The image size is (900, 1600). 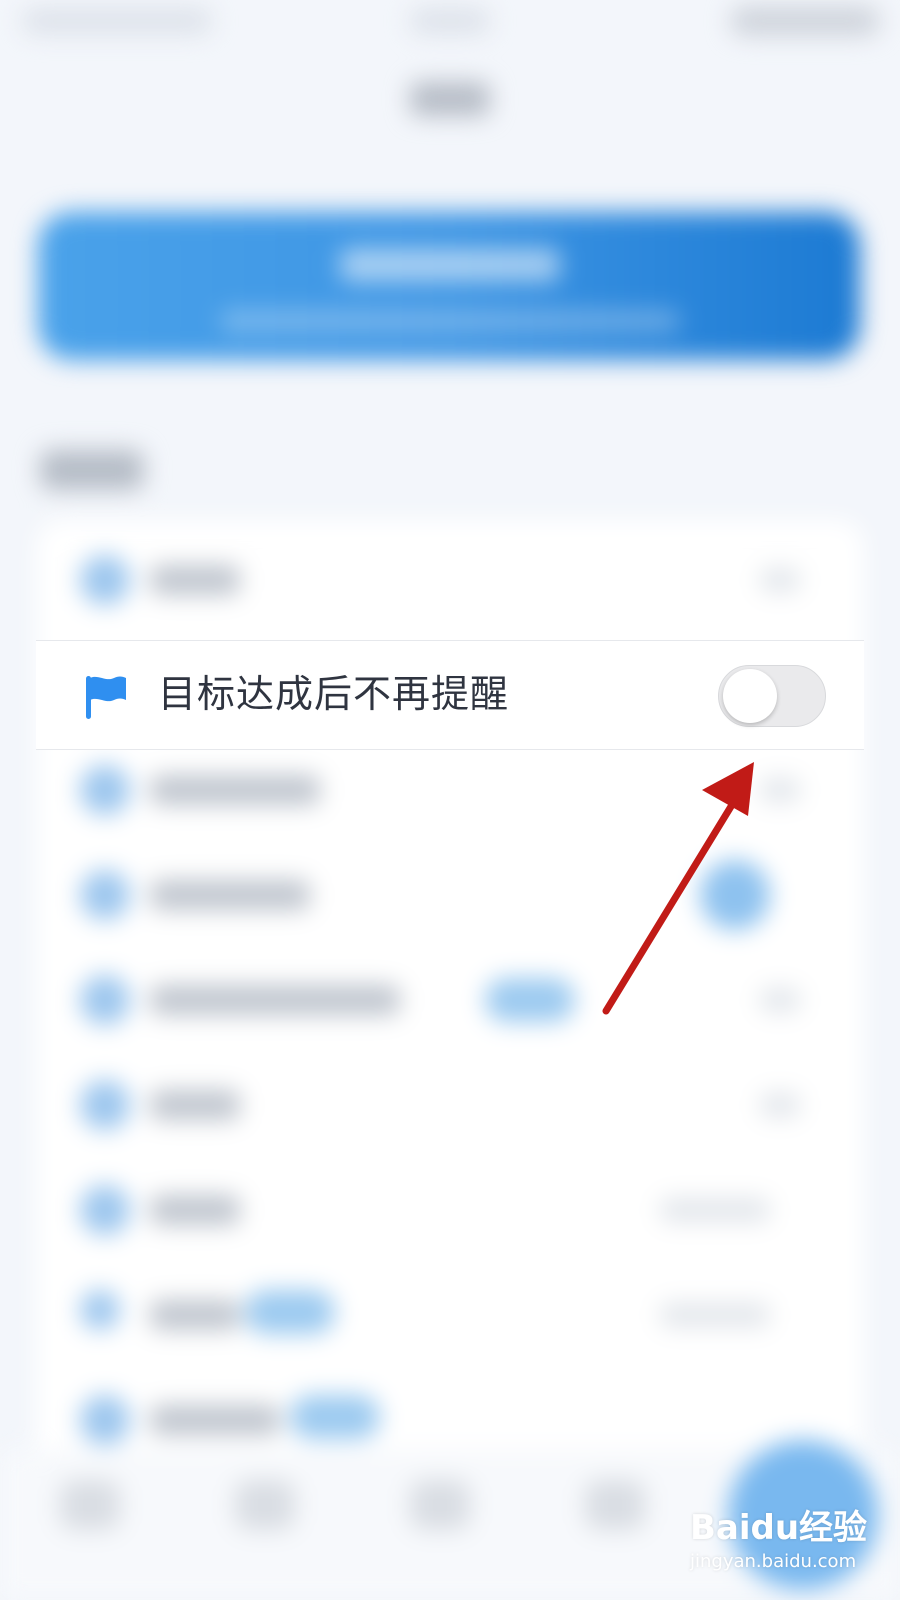 I want to click on reminder-toggle-switch, so click(x=772, y=696).